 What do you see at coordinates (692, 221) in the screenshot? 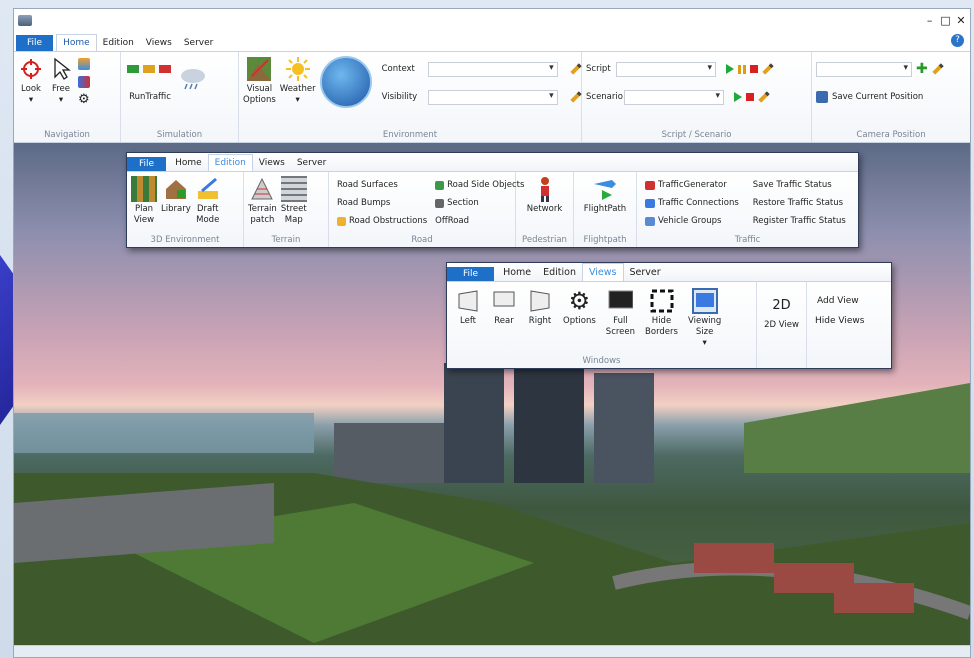
I see `vehicle-groups-button: Vehicle Groups` at bounding box center [692, 221].